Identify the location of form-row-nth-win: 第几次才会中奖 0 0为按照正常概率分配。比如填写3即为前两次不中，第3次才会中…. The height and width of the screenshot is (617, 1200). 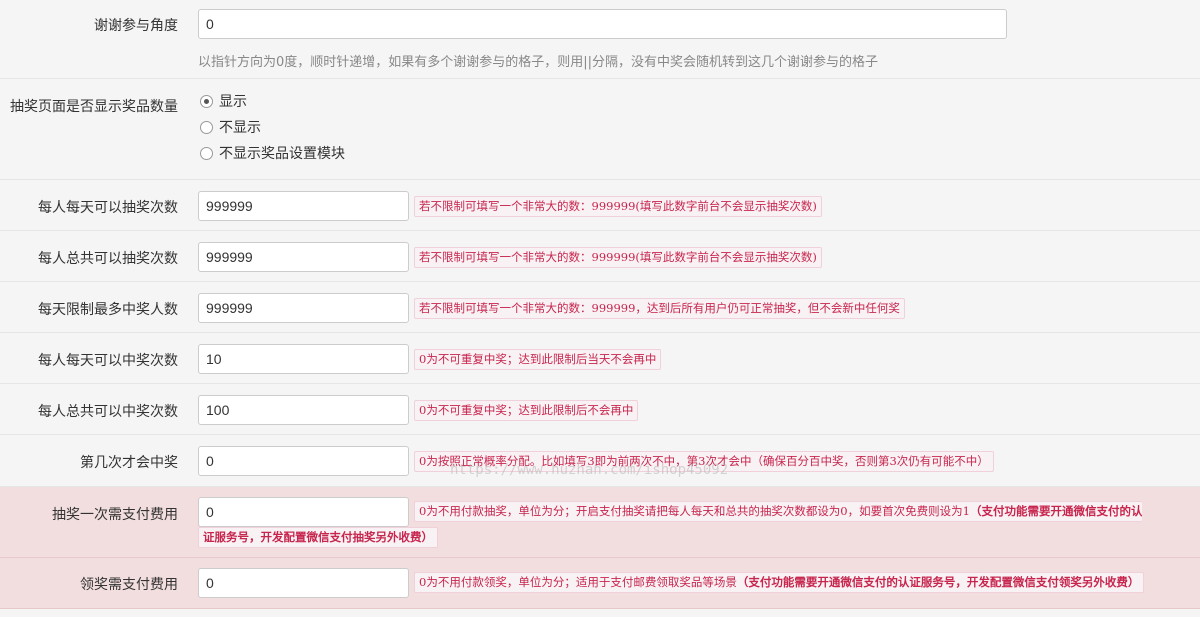
(600, 461).